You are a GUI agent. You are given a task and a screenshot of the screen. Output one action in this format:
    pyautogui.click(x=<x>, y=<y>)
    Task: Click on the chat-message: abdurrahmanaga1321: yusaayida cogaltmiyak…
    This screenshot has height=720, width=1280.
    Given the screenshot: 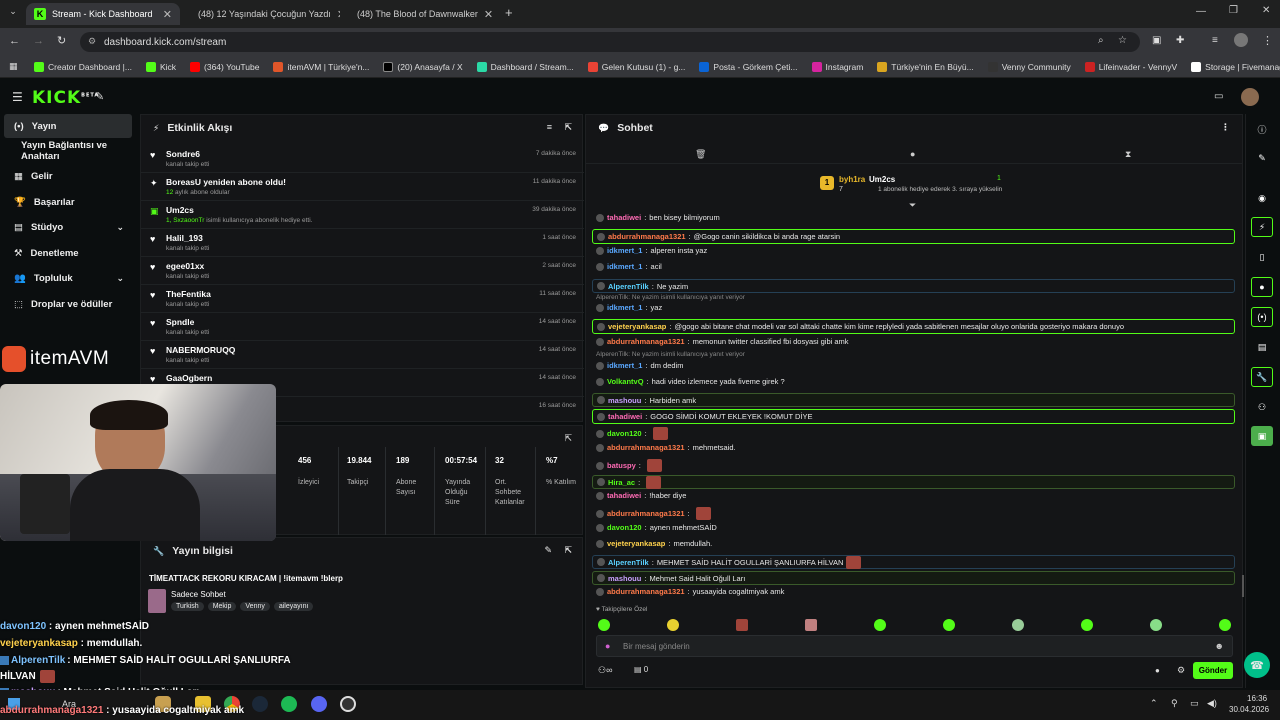 What is the action you would take?
    pyautogui.click(x=690, y=591)
    